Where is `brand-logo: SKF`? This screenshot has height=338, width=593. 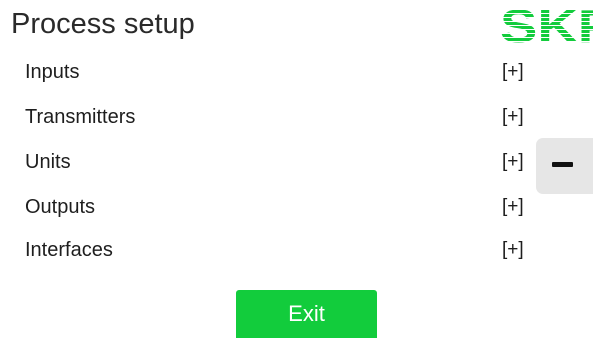 brand-logo: SKF is located at coordinates (546, 26).